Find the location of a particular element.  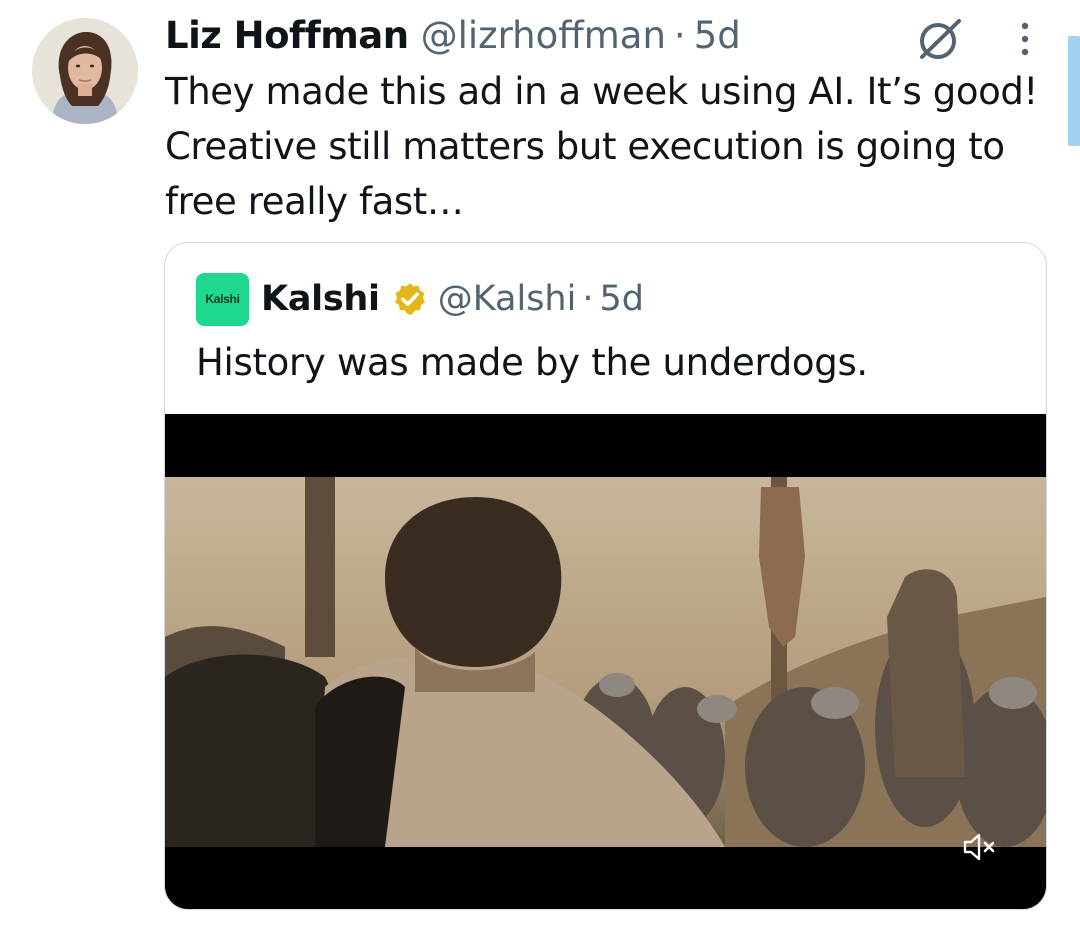

avatar-photo is located at coordinates (85, 71).